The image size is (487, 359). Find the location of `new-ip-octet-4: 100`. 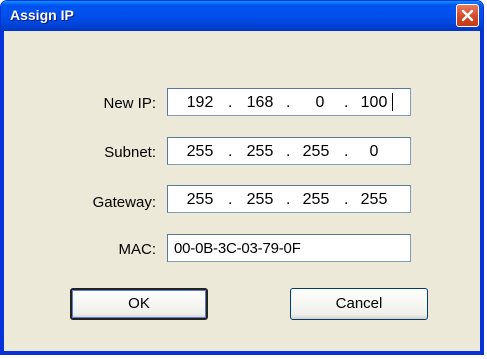

new-ip-octet-4: 100 is located at coordinates (374, 103).